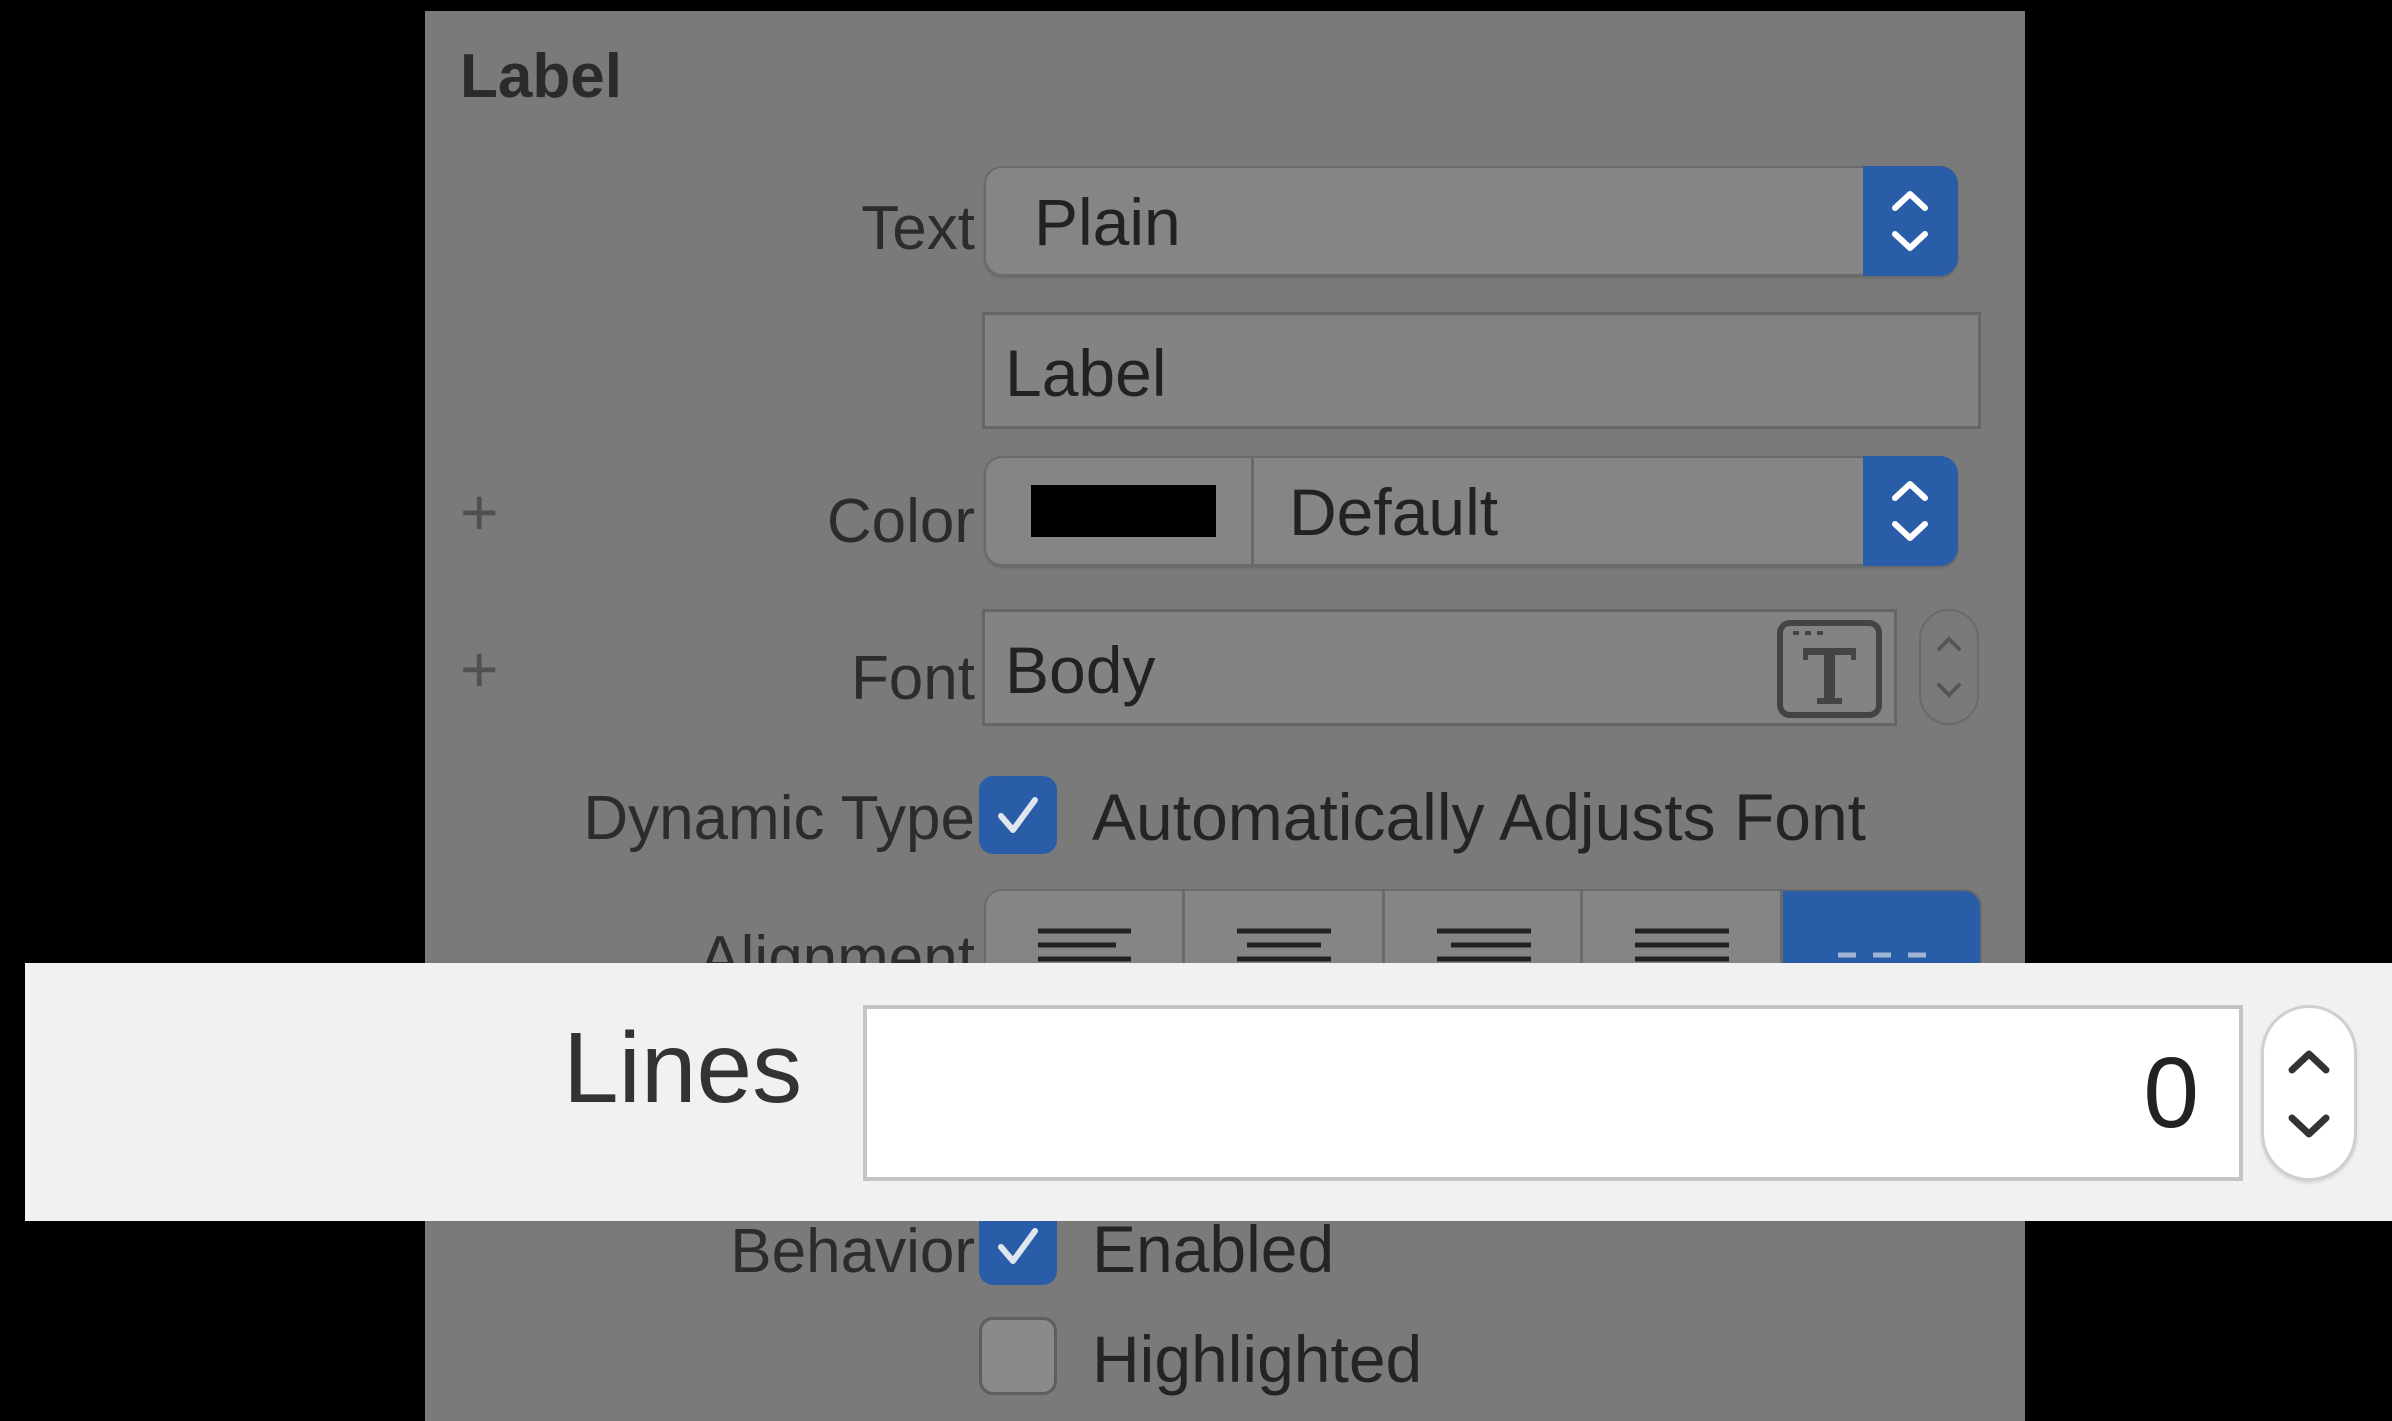  What do you see at coordinates (1257, 1359) in the screenshot?
I see `highlighted-label: Highlighted` at bounding box center [1257, 1359].